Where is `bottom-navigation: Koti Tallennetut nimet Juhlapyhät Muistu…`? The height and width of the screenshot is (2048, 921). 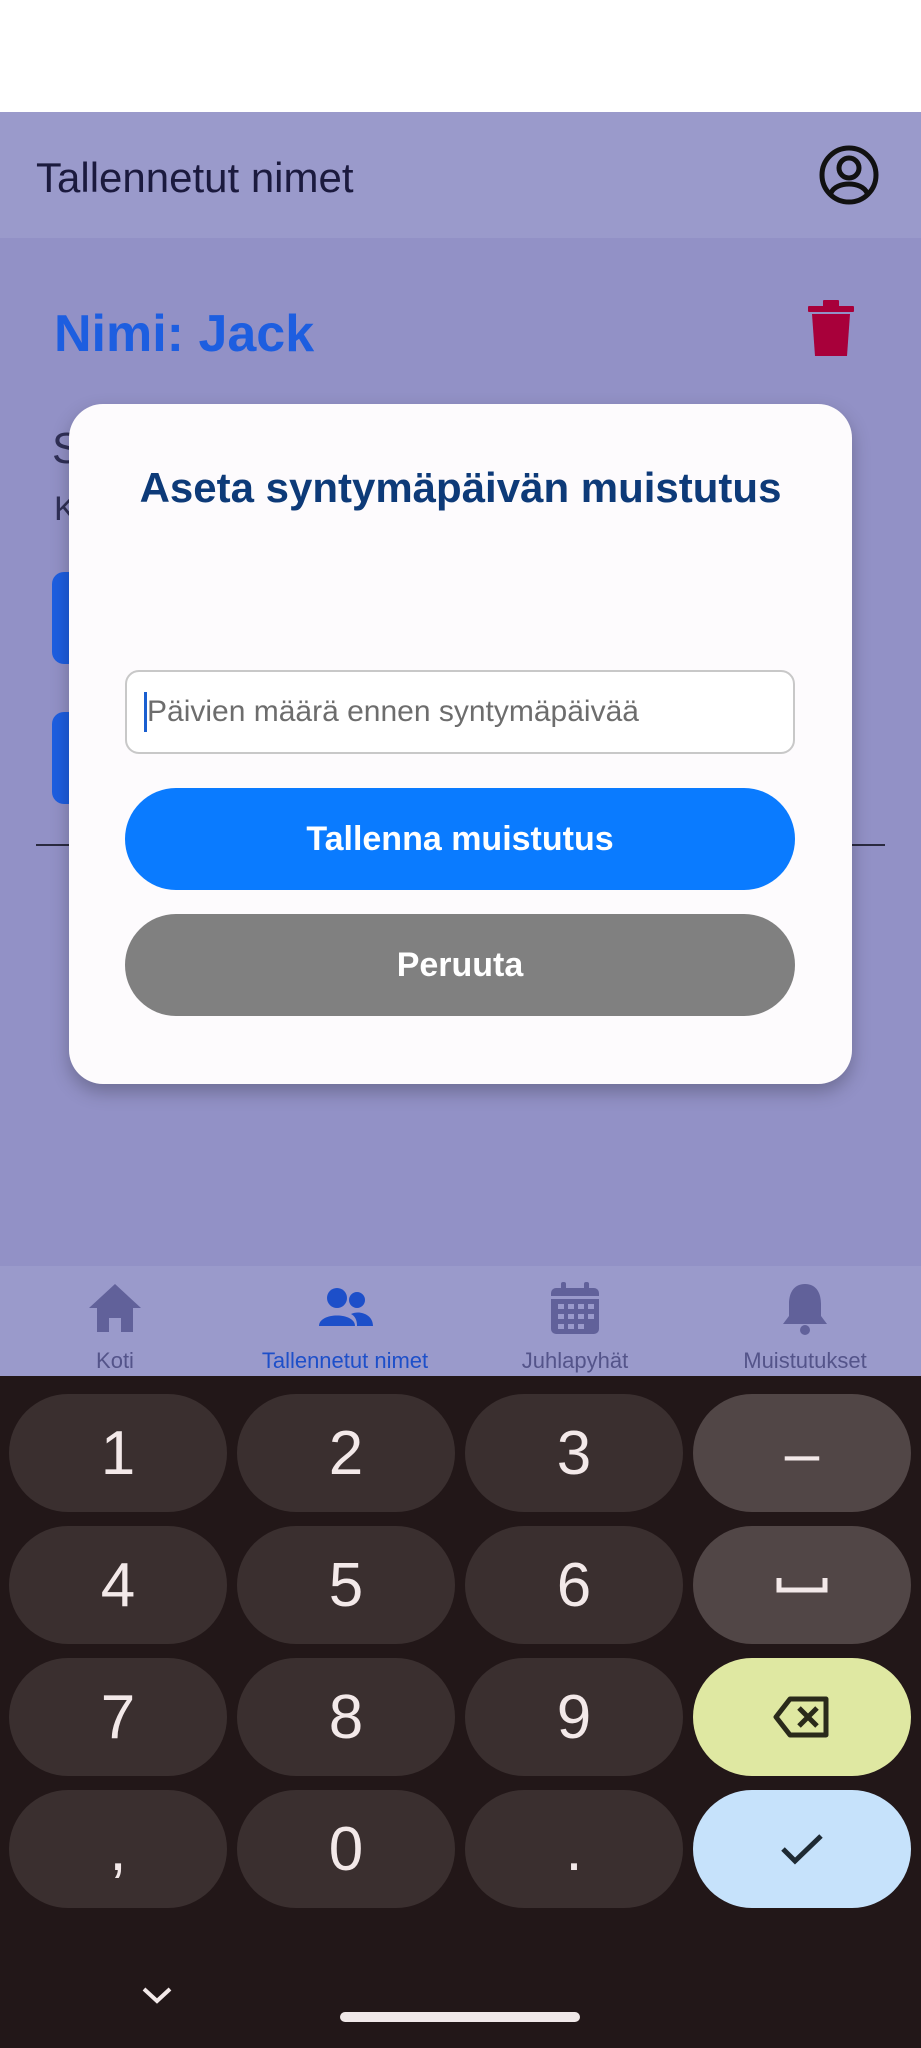 bottom-navigation: Koti Tallennetut nimet Juhlapyhät Muistu… is located at coordinates (460, 1321).